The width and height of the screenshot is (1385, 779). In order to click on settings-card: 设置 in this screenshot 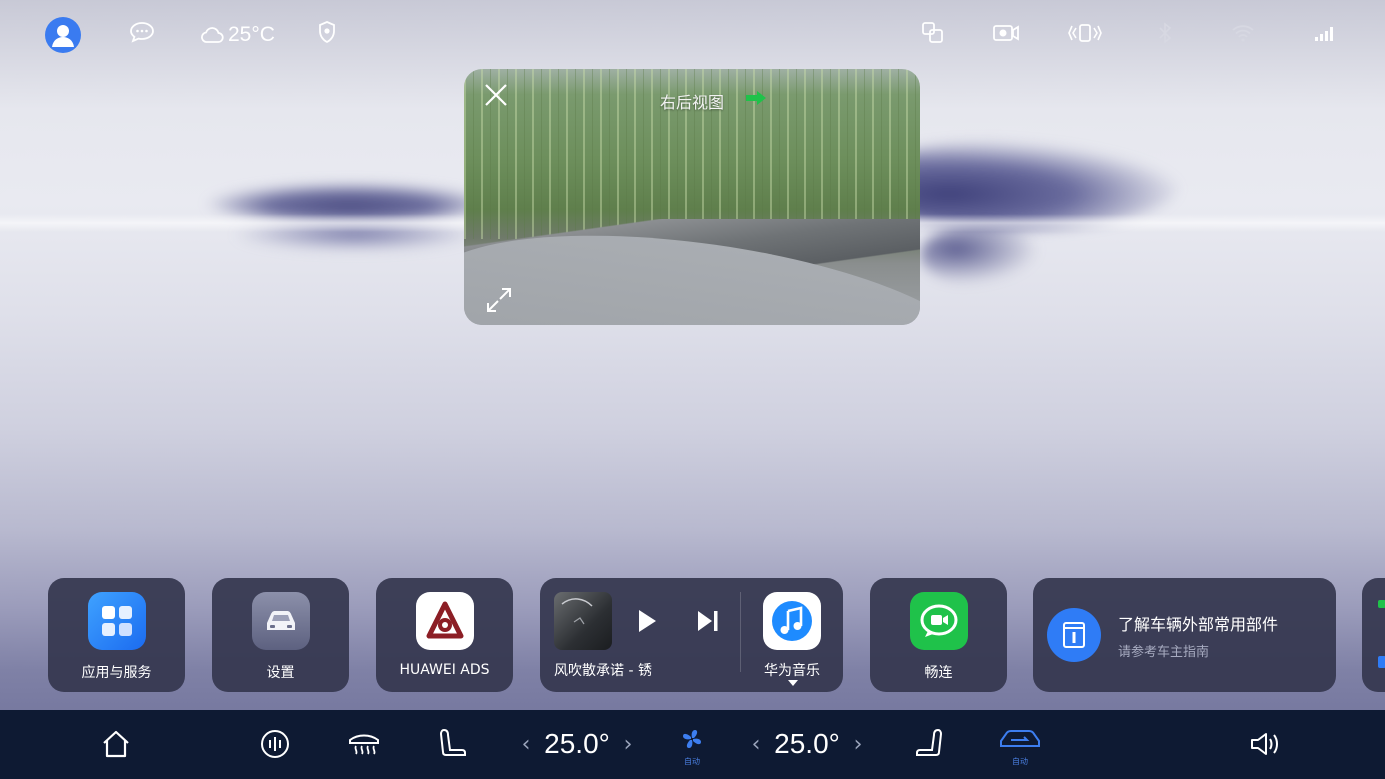, I will do `click(280, 635)`.